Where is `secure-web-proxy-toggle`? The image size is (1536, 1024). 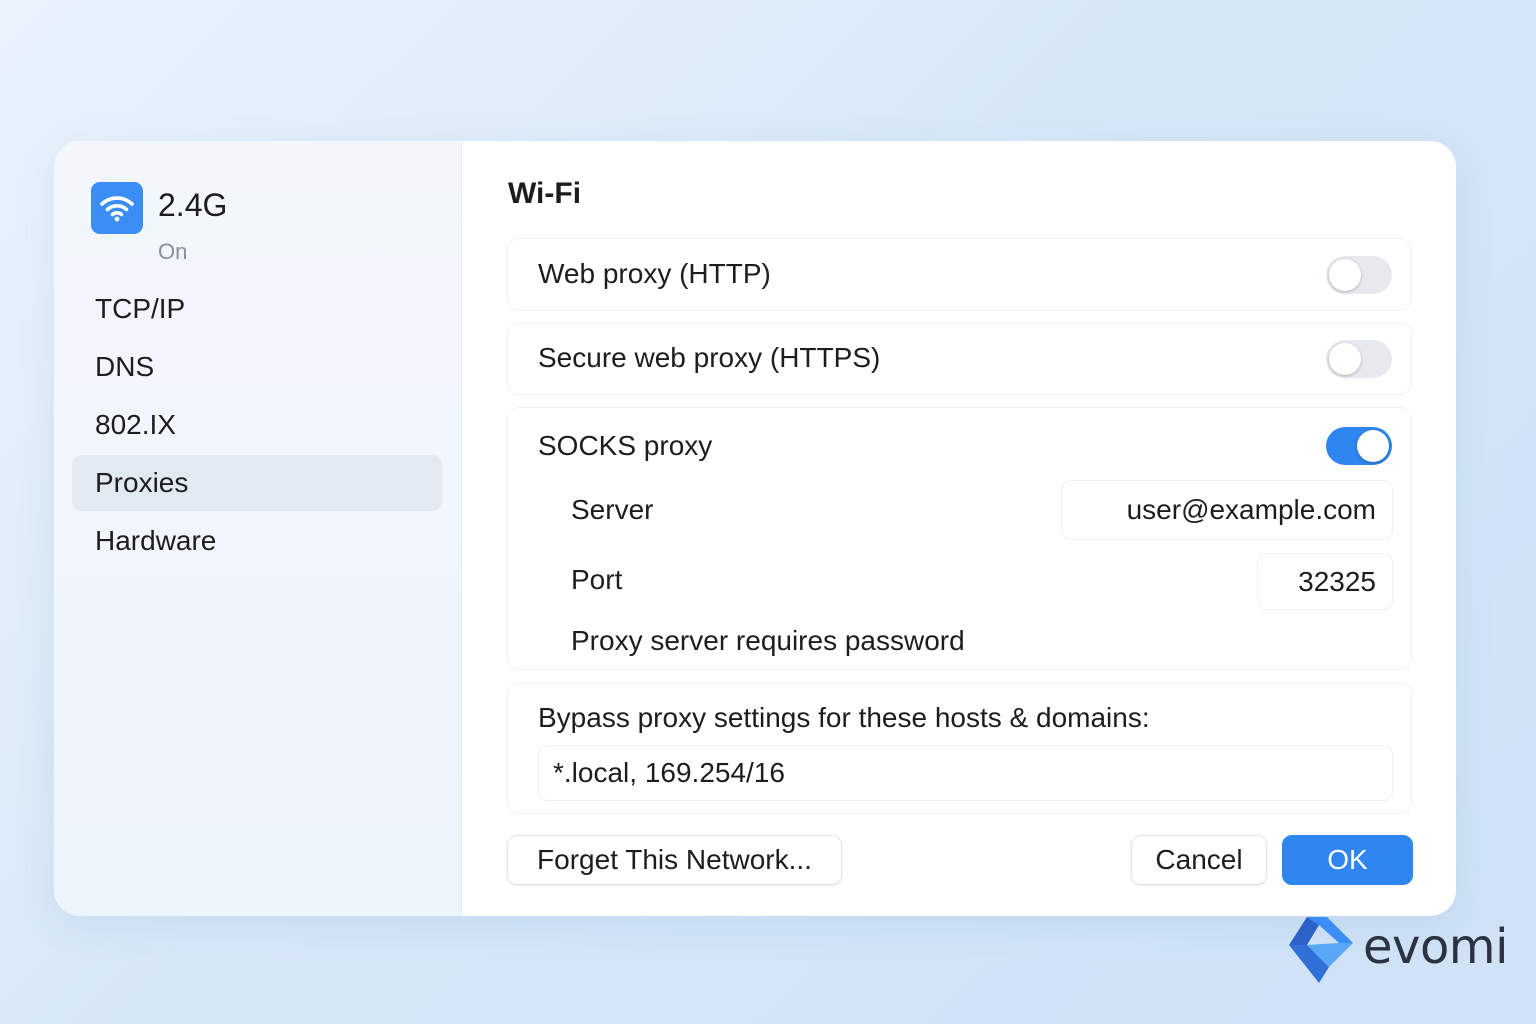
secure-web-proxy-toggle is located at coordinates (1359, 359).